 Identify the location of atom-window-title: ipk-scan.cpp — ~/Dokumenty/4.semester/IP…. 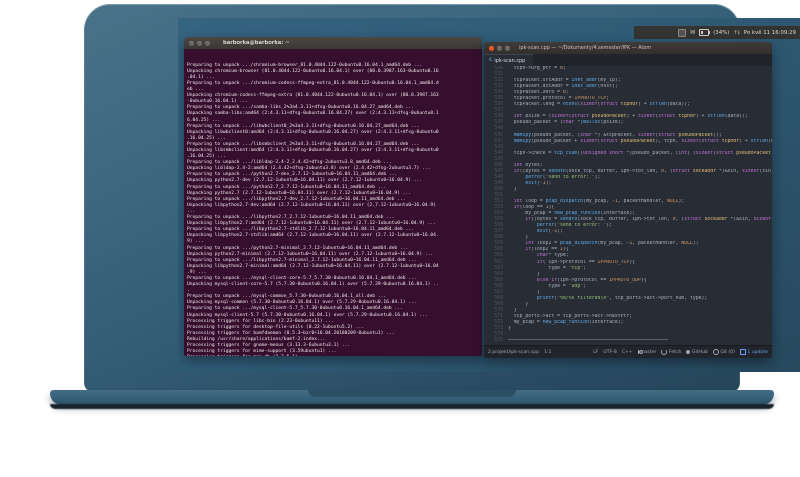
(585, 48).